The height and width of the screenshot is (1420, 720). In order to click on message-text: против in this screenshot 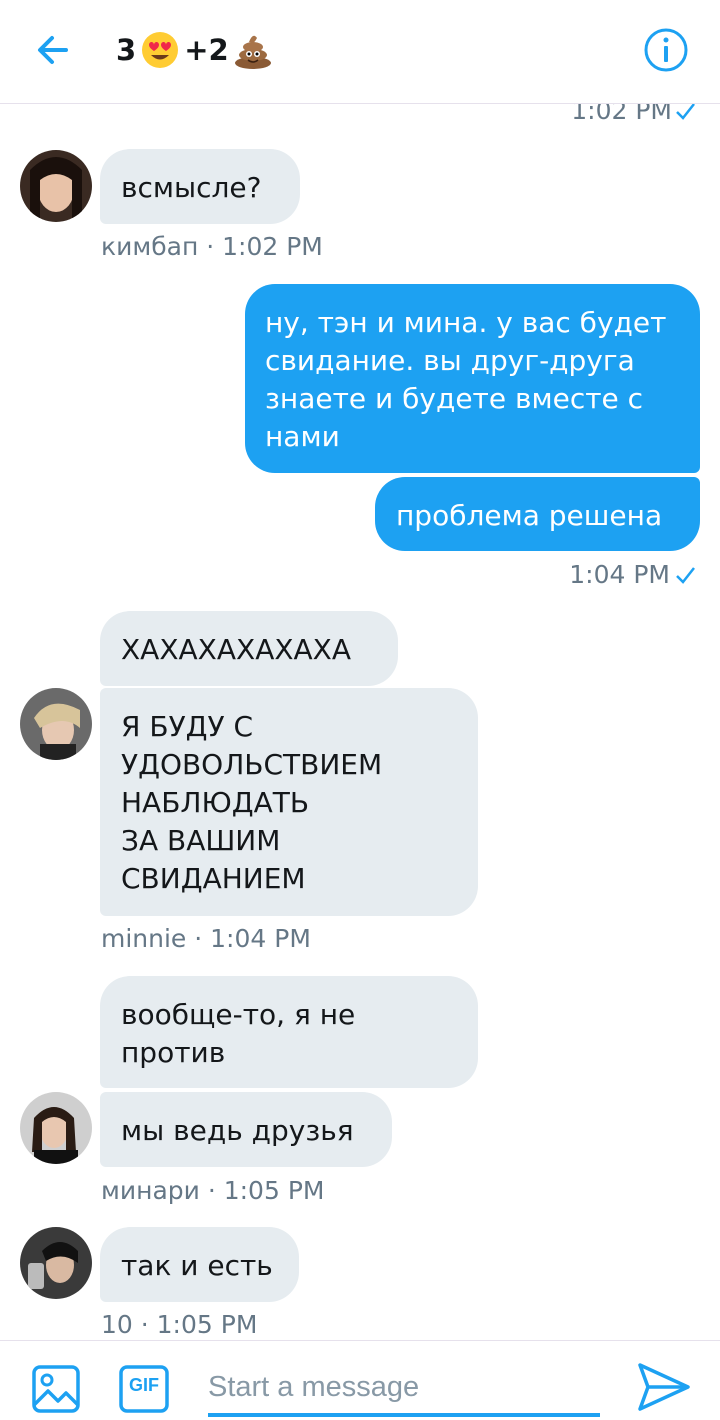, I will do `click(173, 1052)`.